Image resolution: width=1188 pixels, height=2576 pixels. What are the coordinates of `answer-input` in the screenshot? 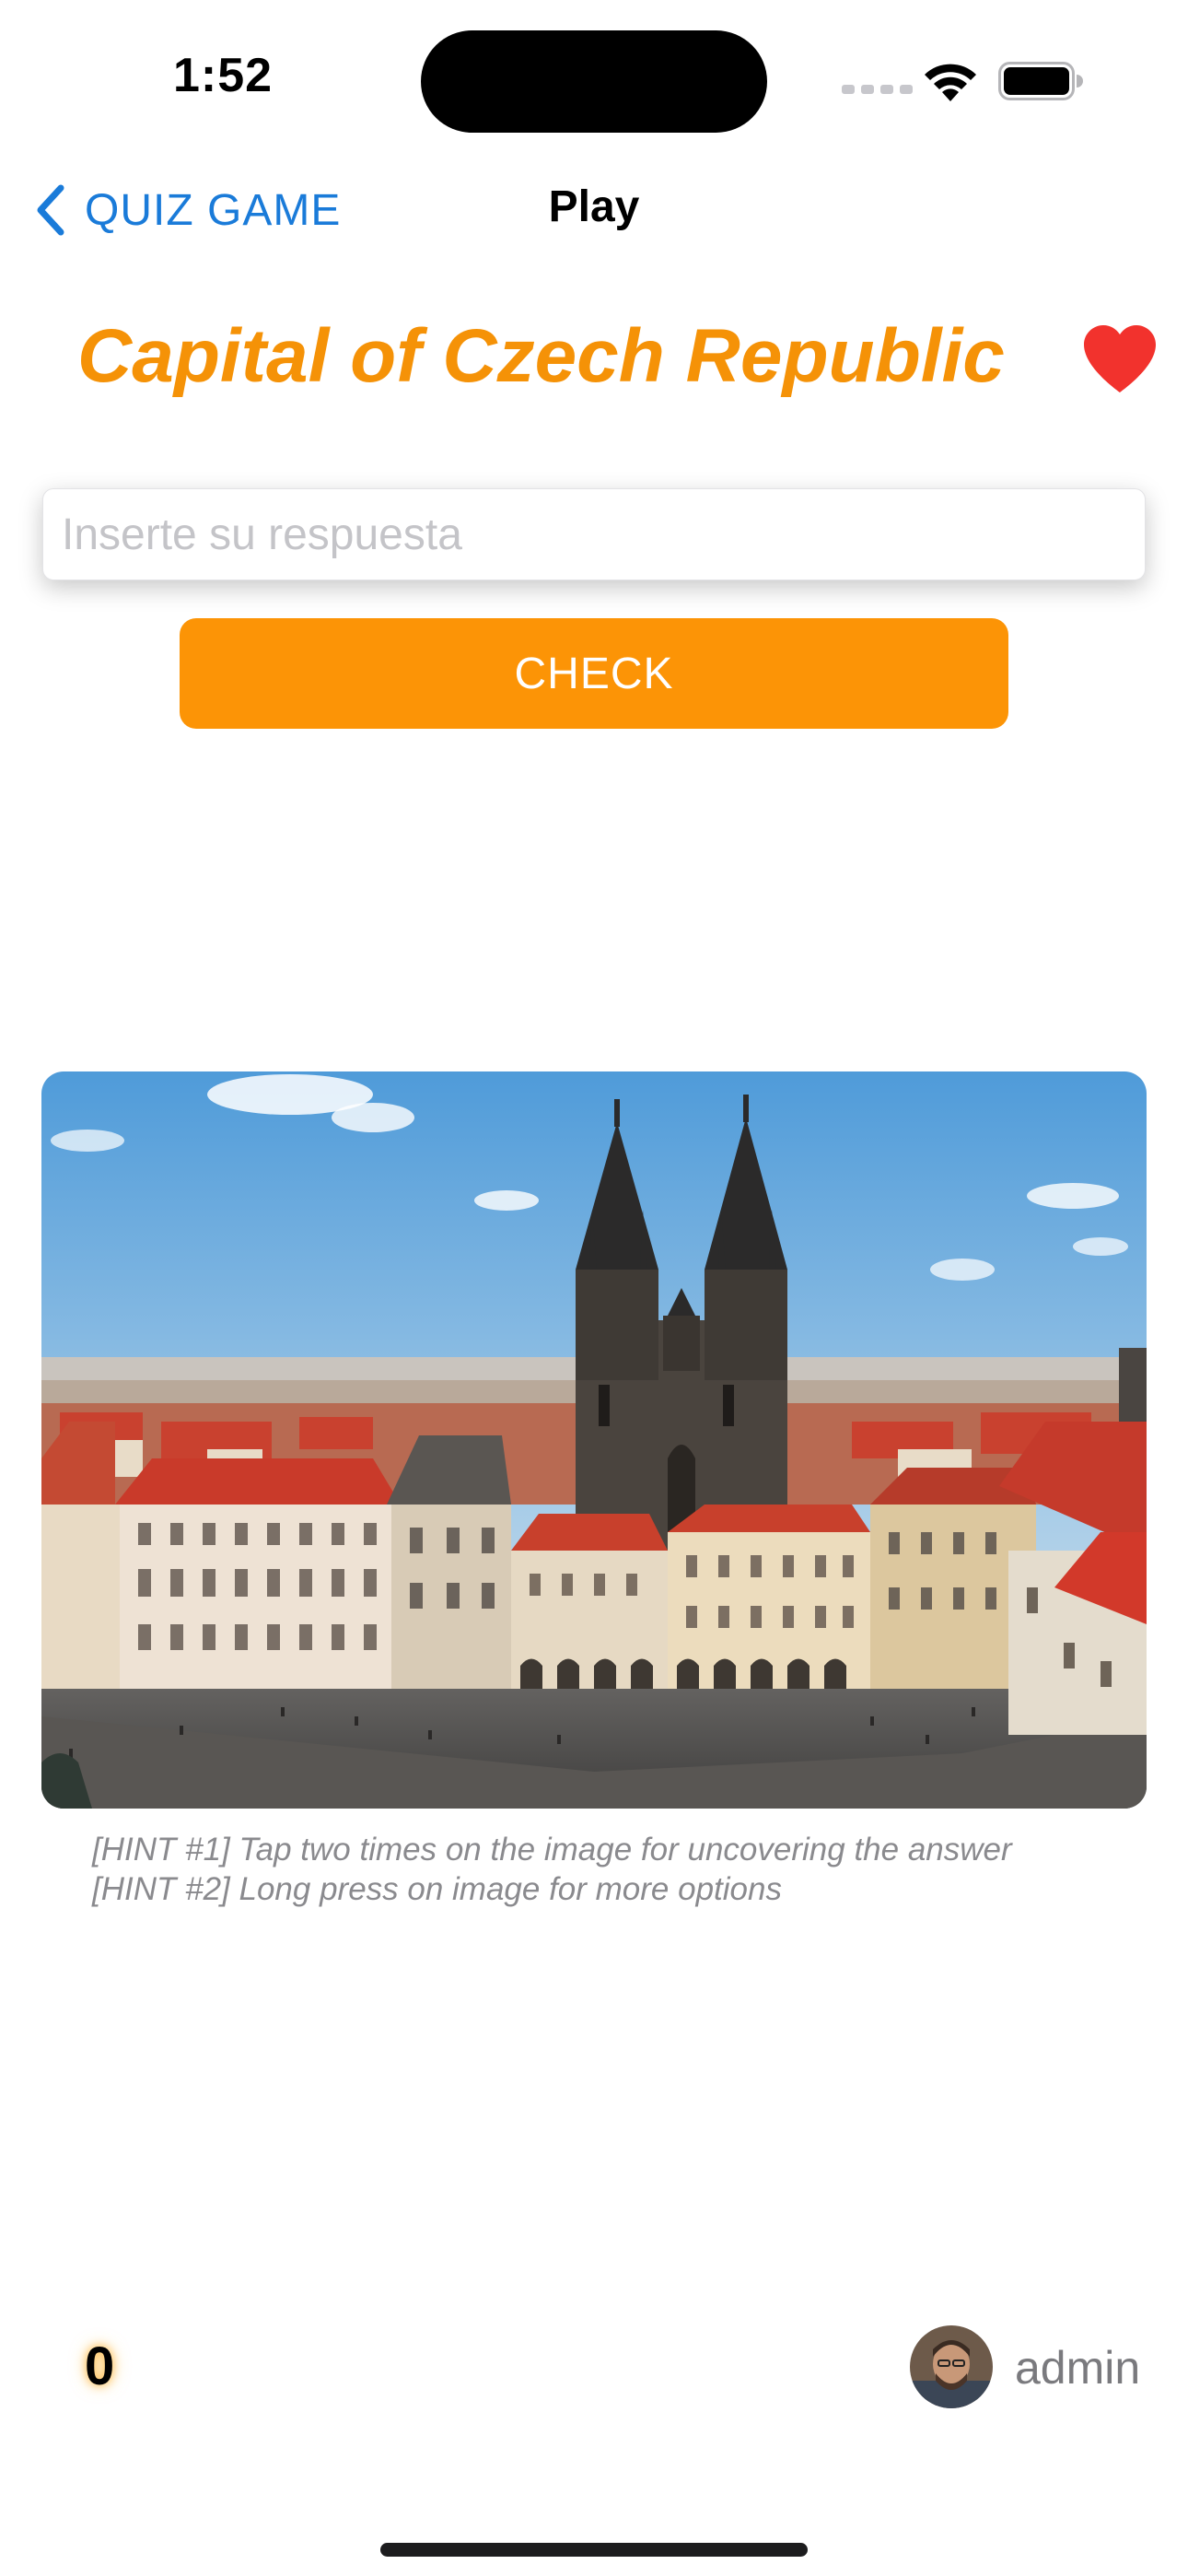 It's located at (594, 534).